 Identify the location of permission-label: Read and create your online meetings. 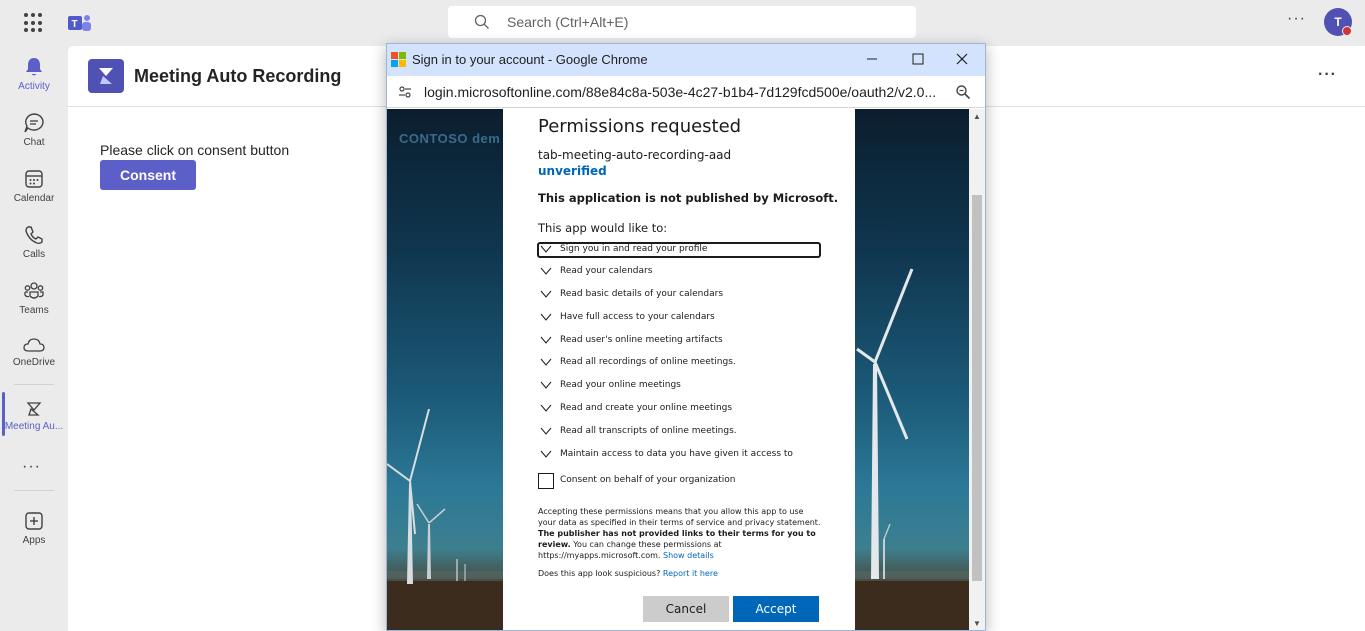
(646, 408).